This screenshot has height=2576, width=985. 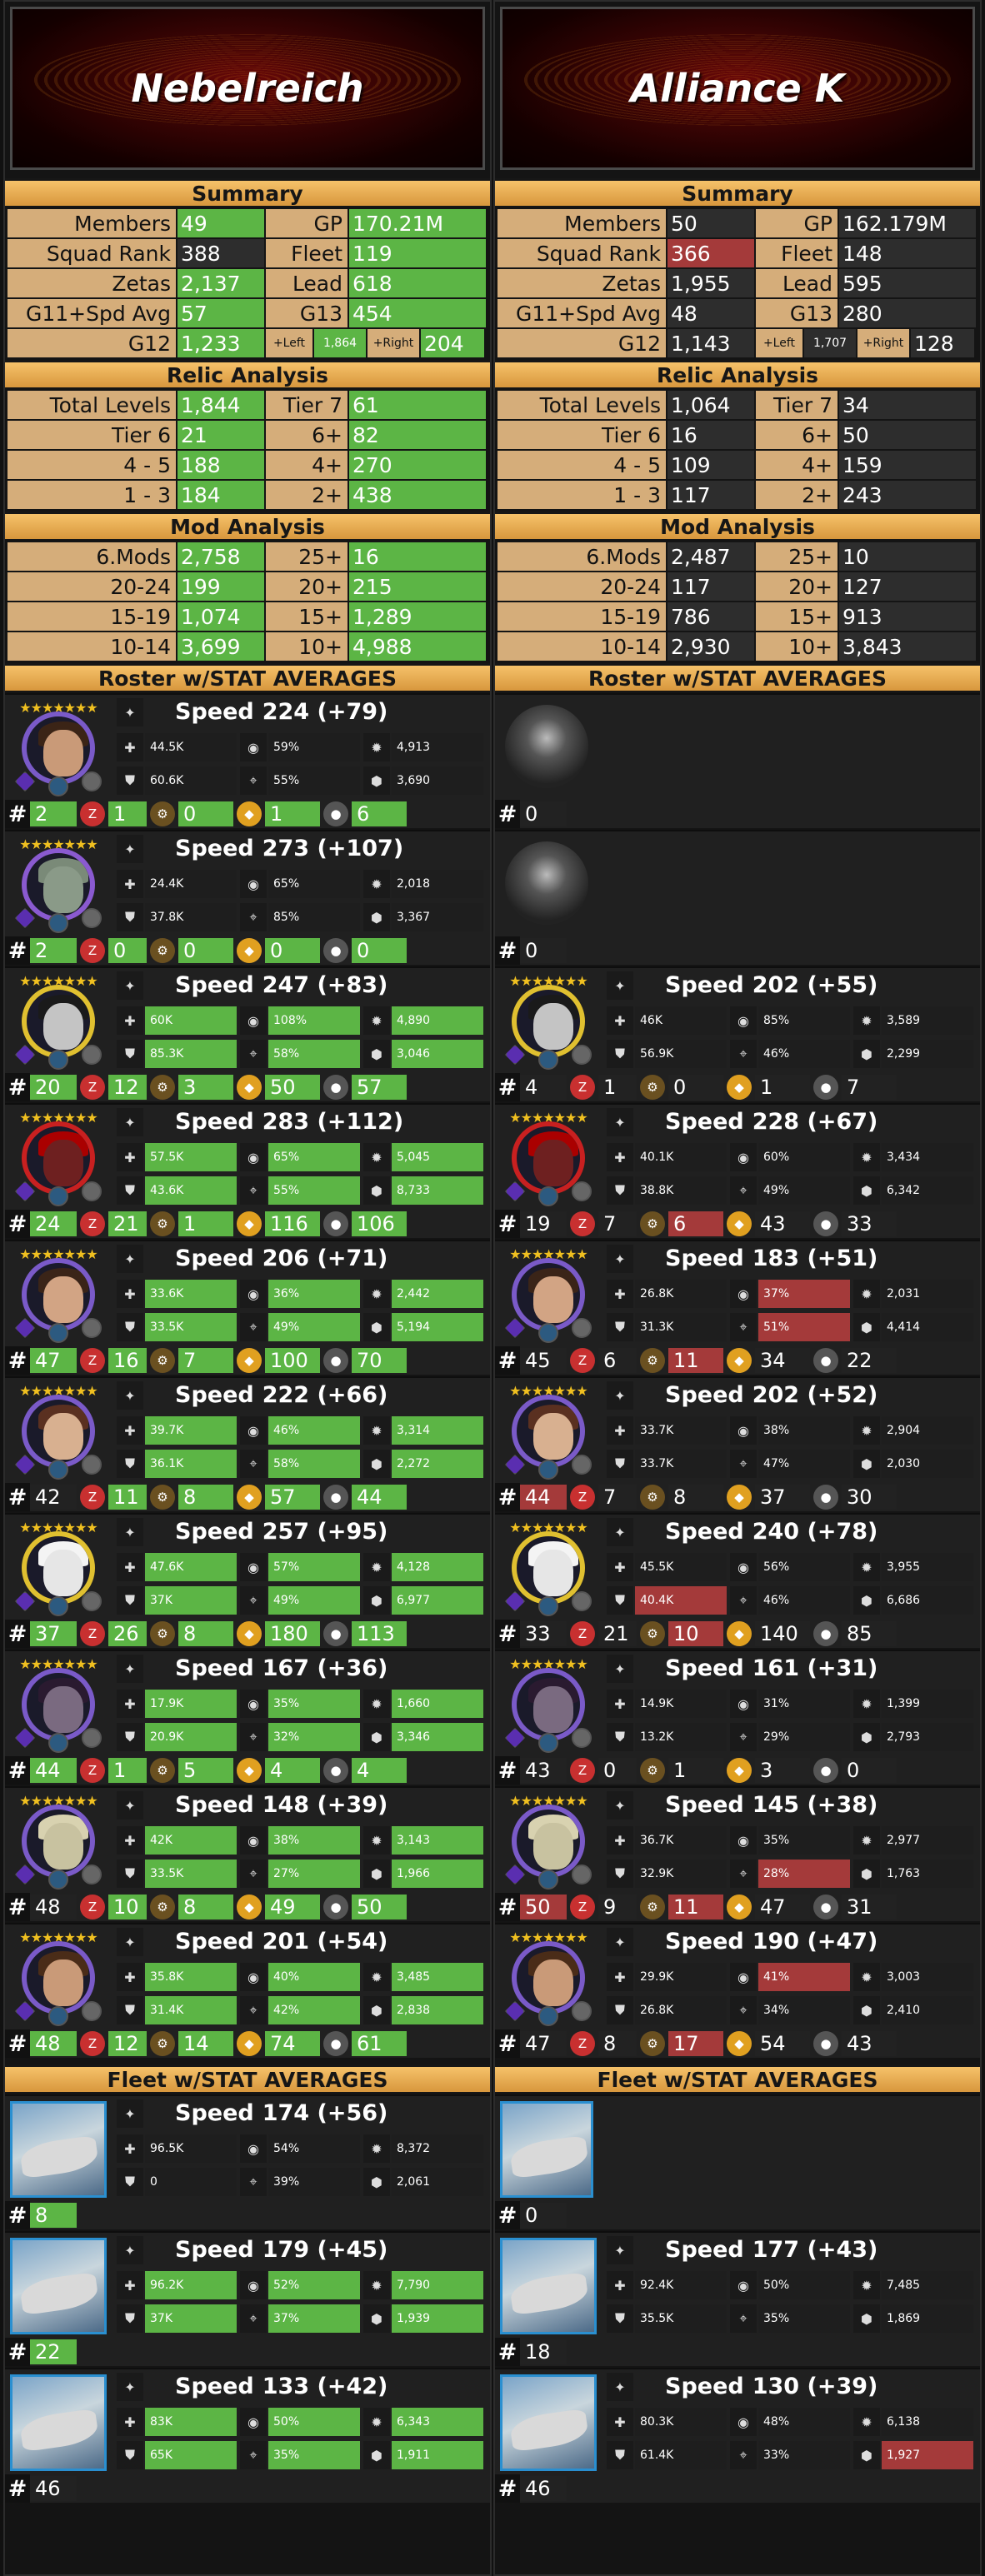 What do you see at coordinates (437, 780) in the screenshot?
I see `stat-sp: 3,690` at bounding box center [437, 780].